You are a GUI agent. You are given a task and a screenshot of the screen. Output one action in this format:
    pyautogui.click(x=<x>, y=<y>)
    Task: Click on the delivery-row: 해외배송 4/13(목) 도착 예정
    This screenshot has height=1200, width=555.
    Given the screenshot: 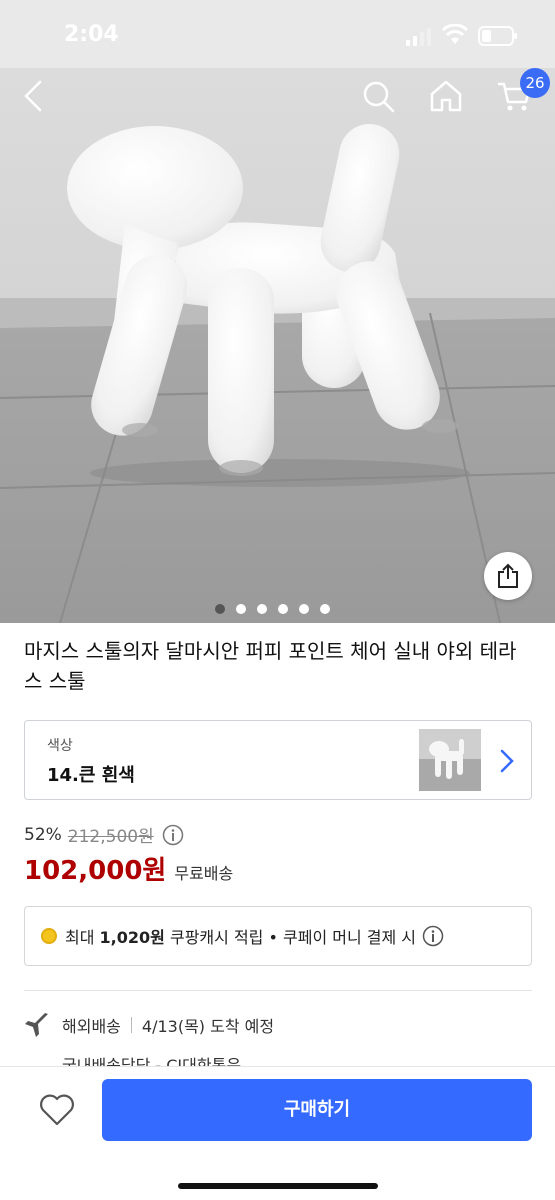 What is the action you would take?
    pyautogui.click(x=149, y=1025)
    